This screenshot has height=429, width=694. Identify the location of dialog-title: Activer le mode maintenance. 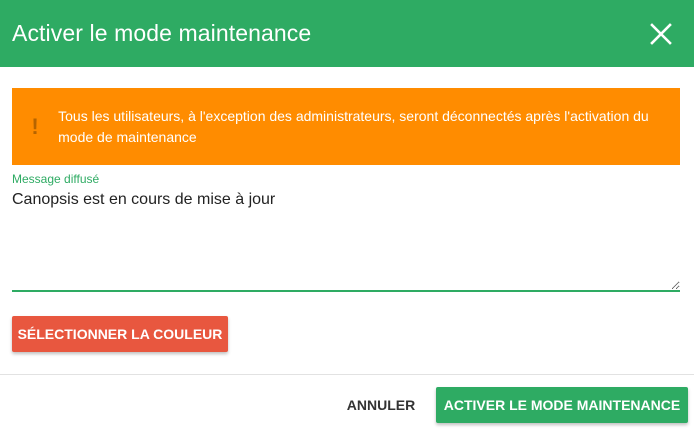
(162, 33).